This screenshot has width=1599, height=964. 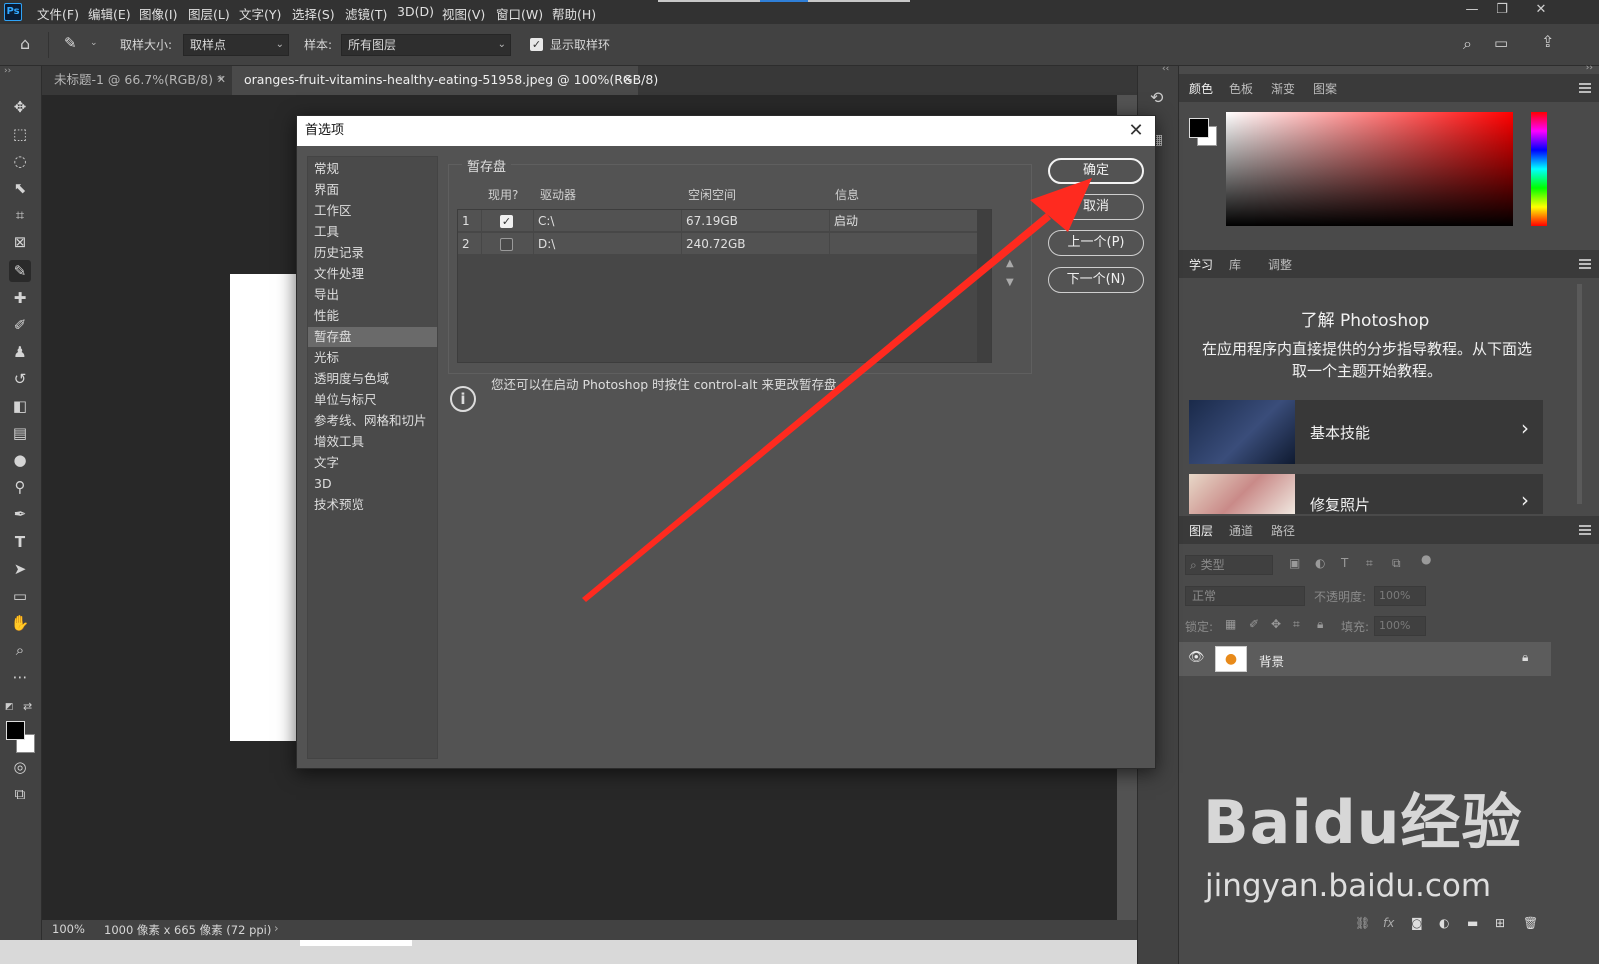 I want to click on annotation-arrow, so click(x=837, y=390).